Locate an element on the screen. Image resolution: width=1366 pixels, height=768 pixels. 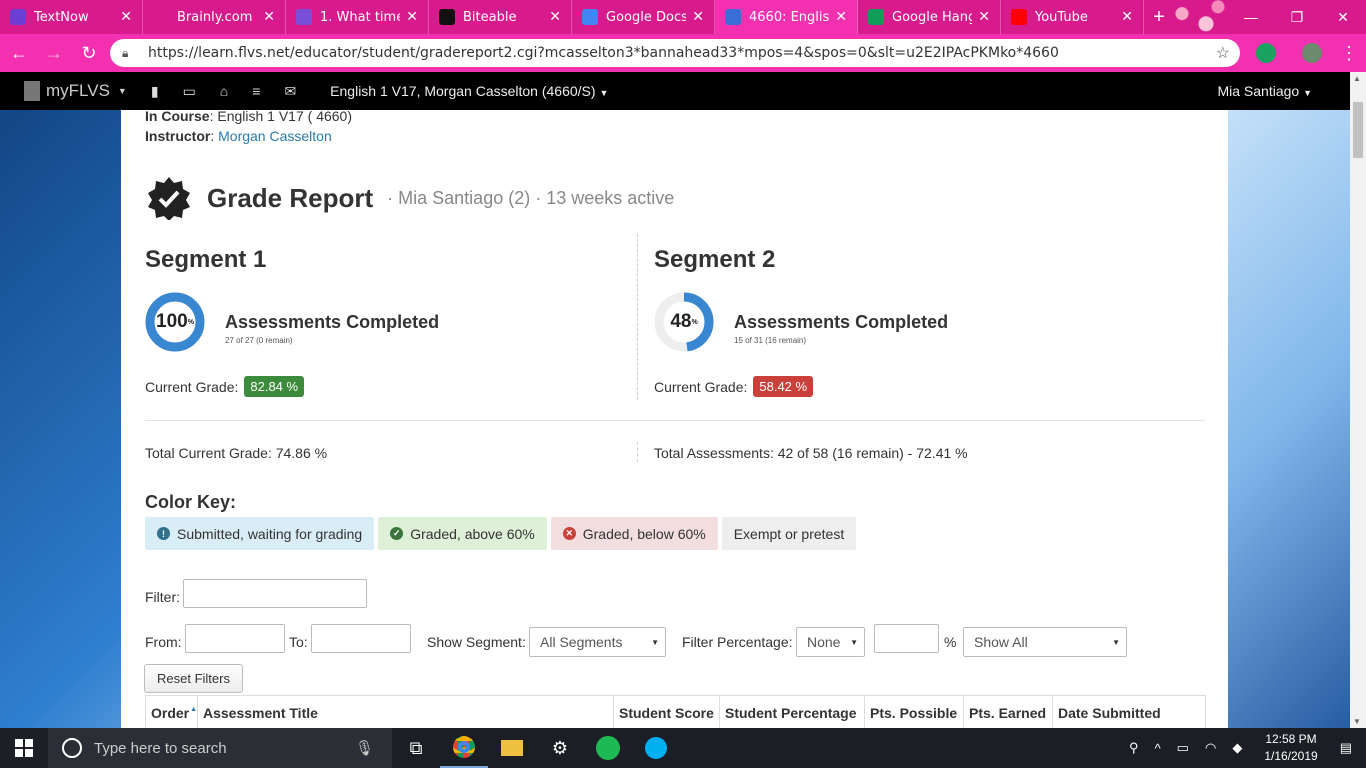
dropdown-arrow-icon: ▼ is located at coordinates (1116, 642).